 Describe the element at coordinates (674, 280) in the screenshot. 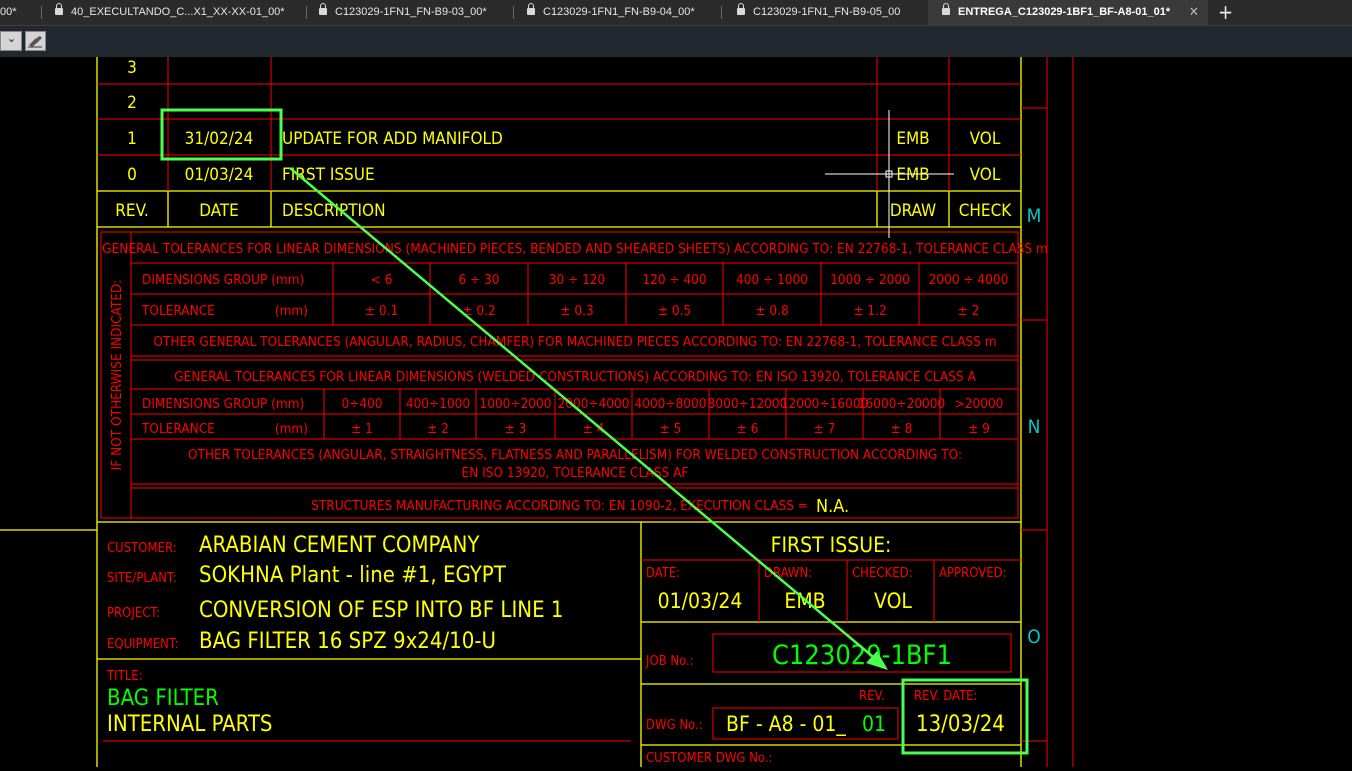

I see `machined-group-cell: 120 ÷ 400` at that location.